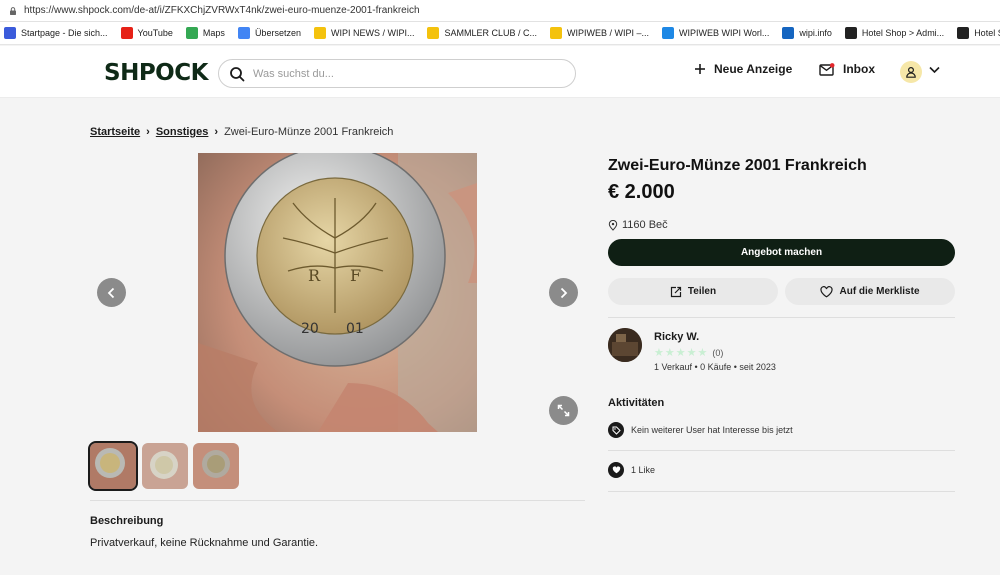 This screenshot has width=1000, height=575. I want to click on svg-text: F, so click(355, 275).